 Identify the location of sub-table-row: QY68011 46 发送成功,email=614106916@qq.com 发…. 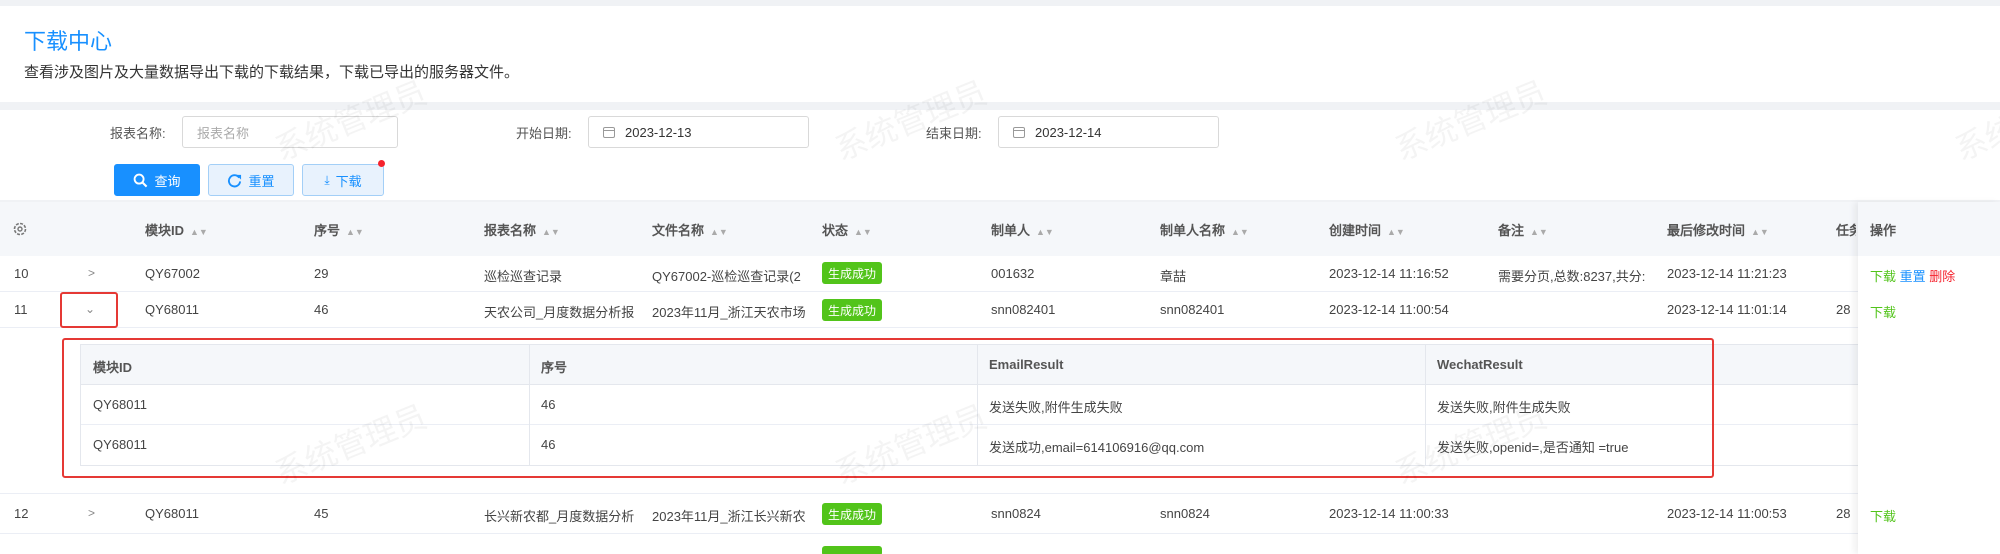
(976, 445).